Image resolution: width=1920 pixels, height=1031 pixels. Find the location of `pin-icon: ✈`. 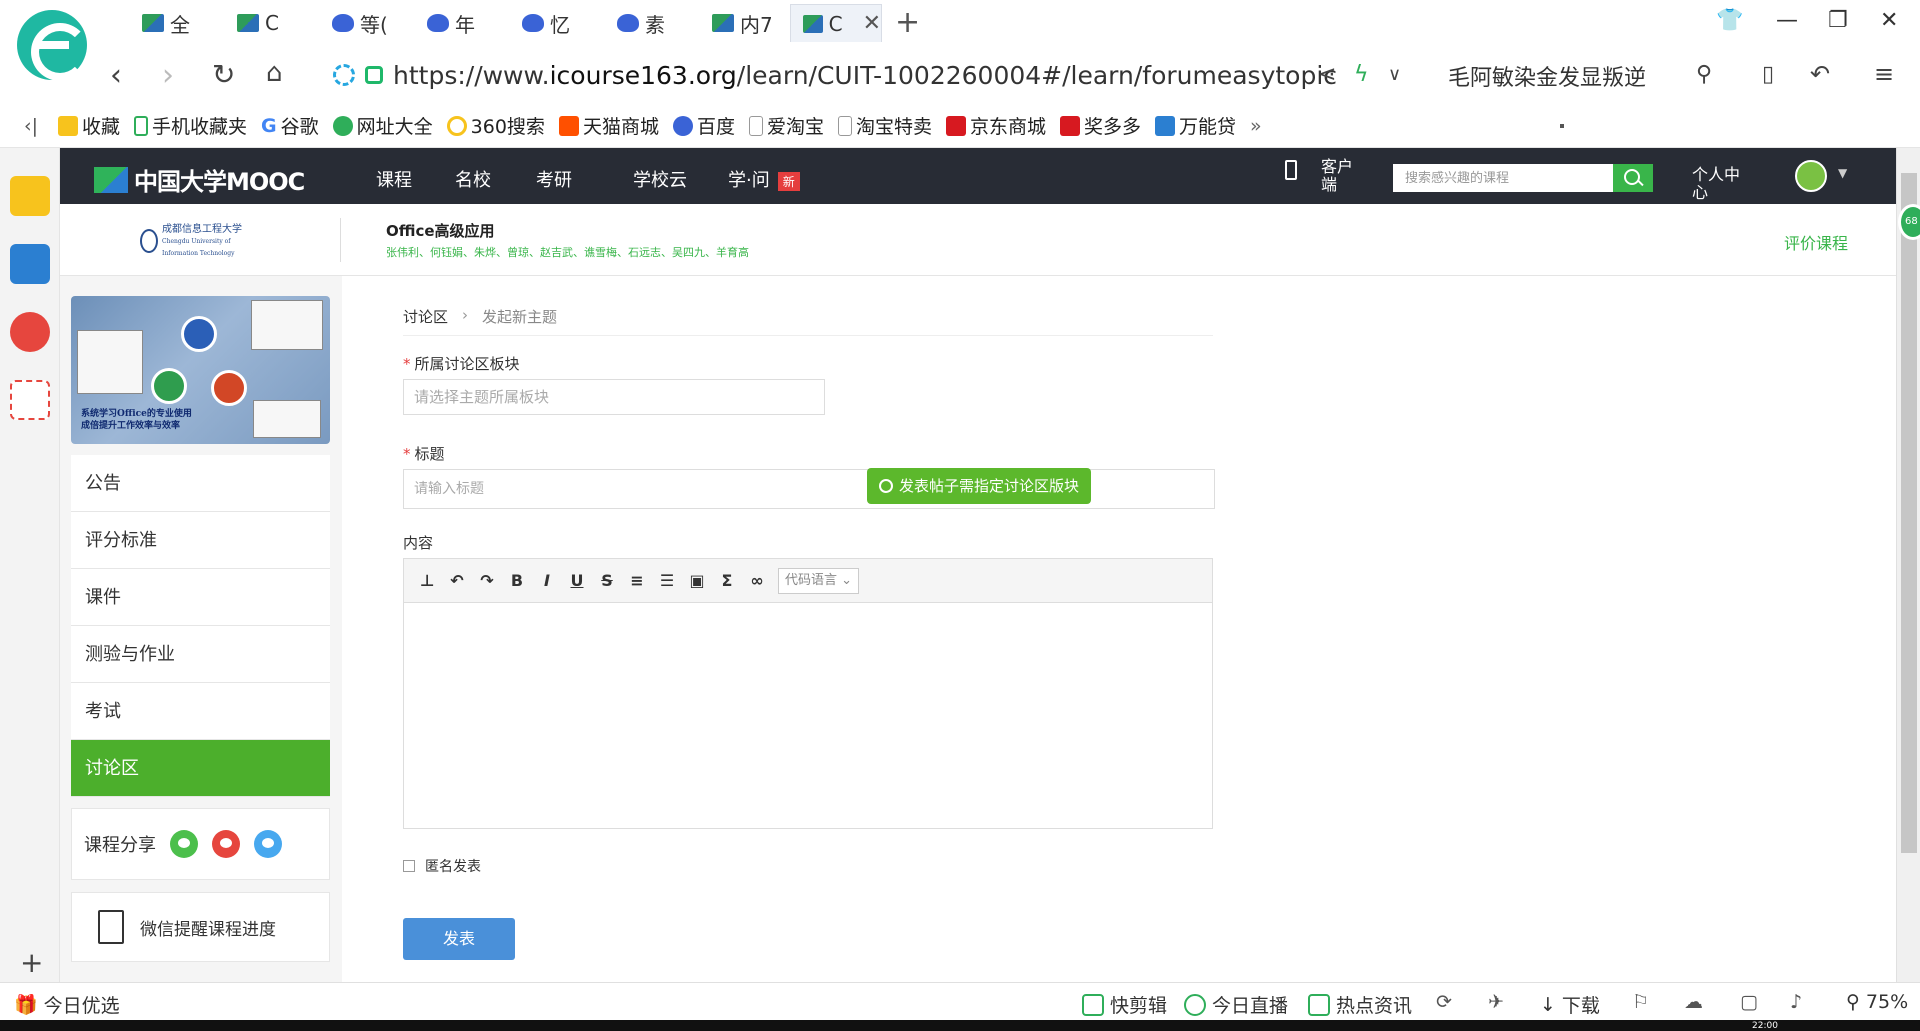

pin-icon: ✈ is located at coordinates (1496, 1002).